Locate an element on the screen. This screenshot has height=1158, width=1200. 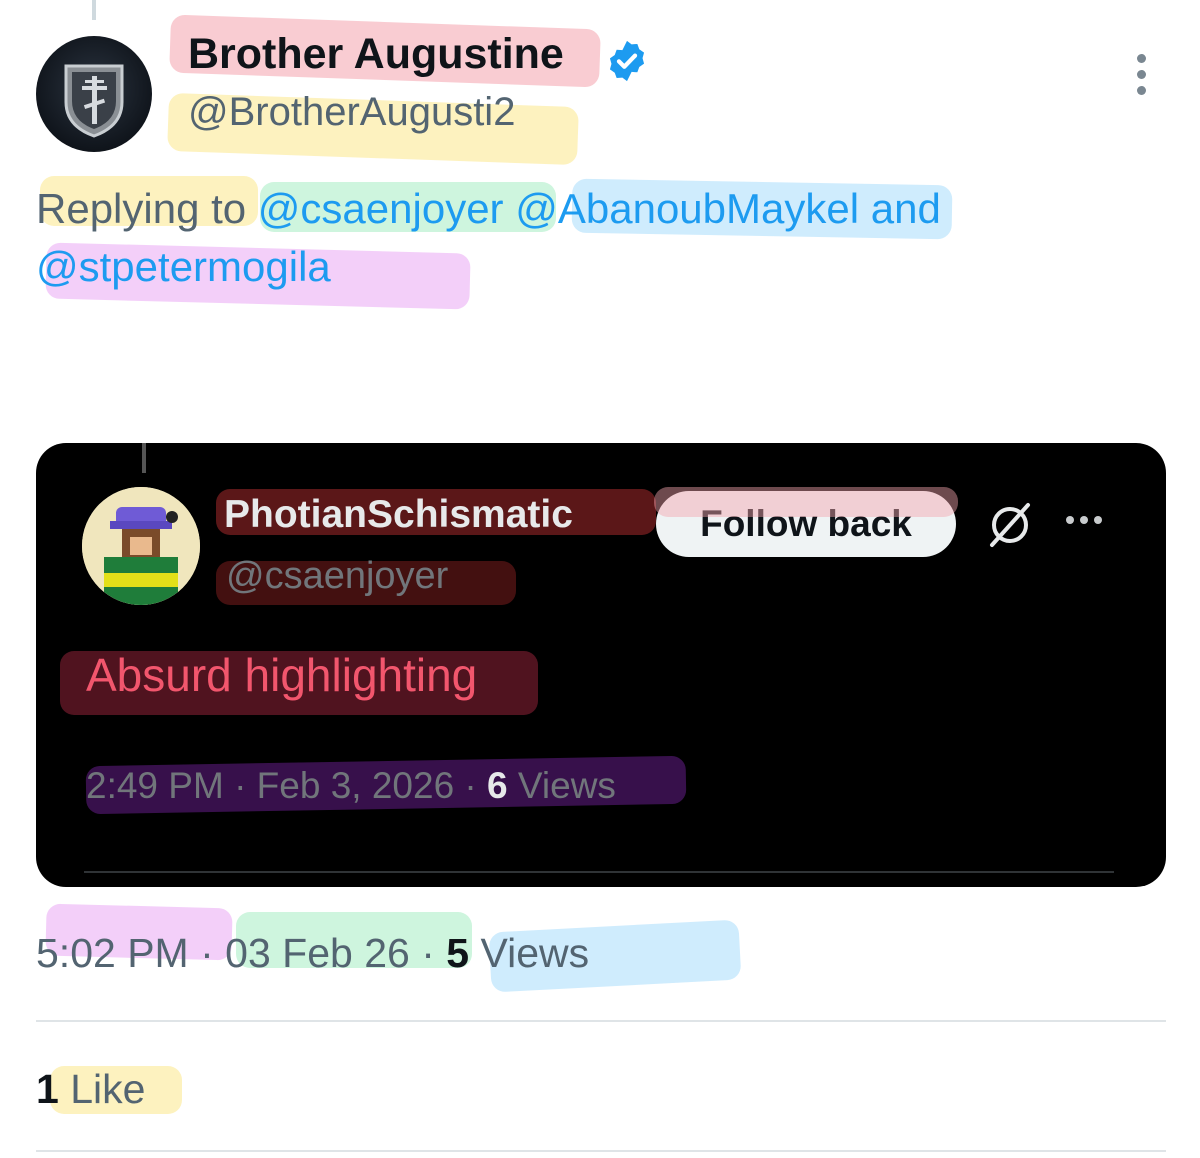
views-label: Views is located at coordinates (535, 953).